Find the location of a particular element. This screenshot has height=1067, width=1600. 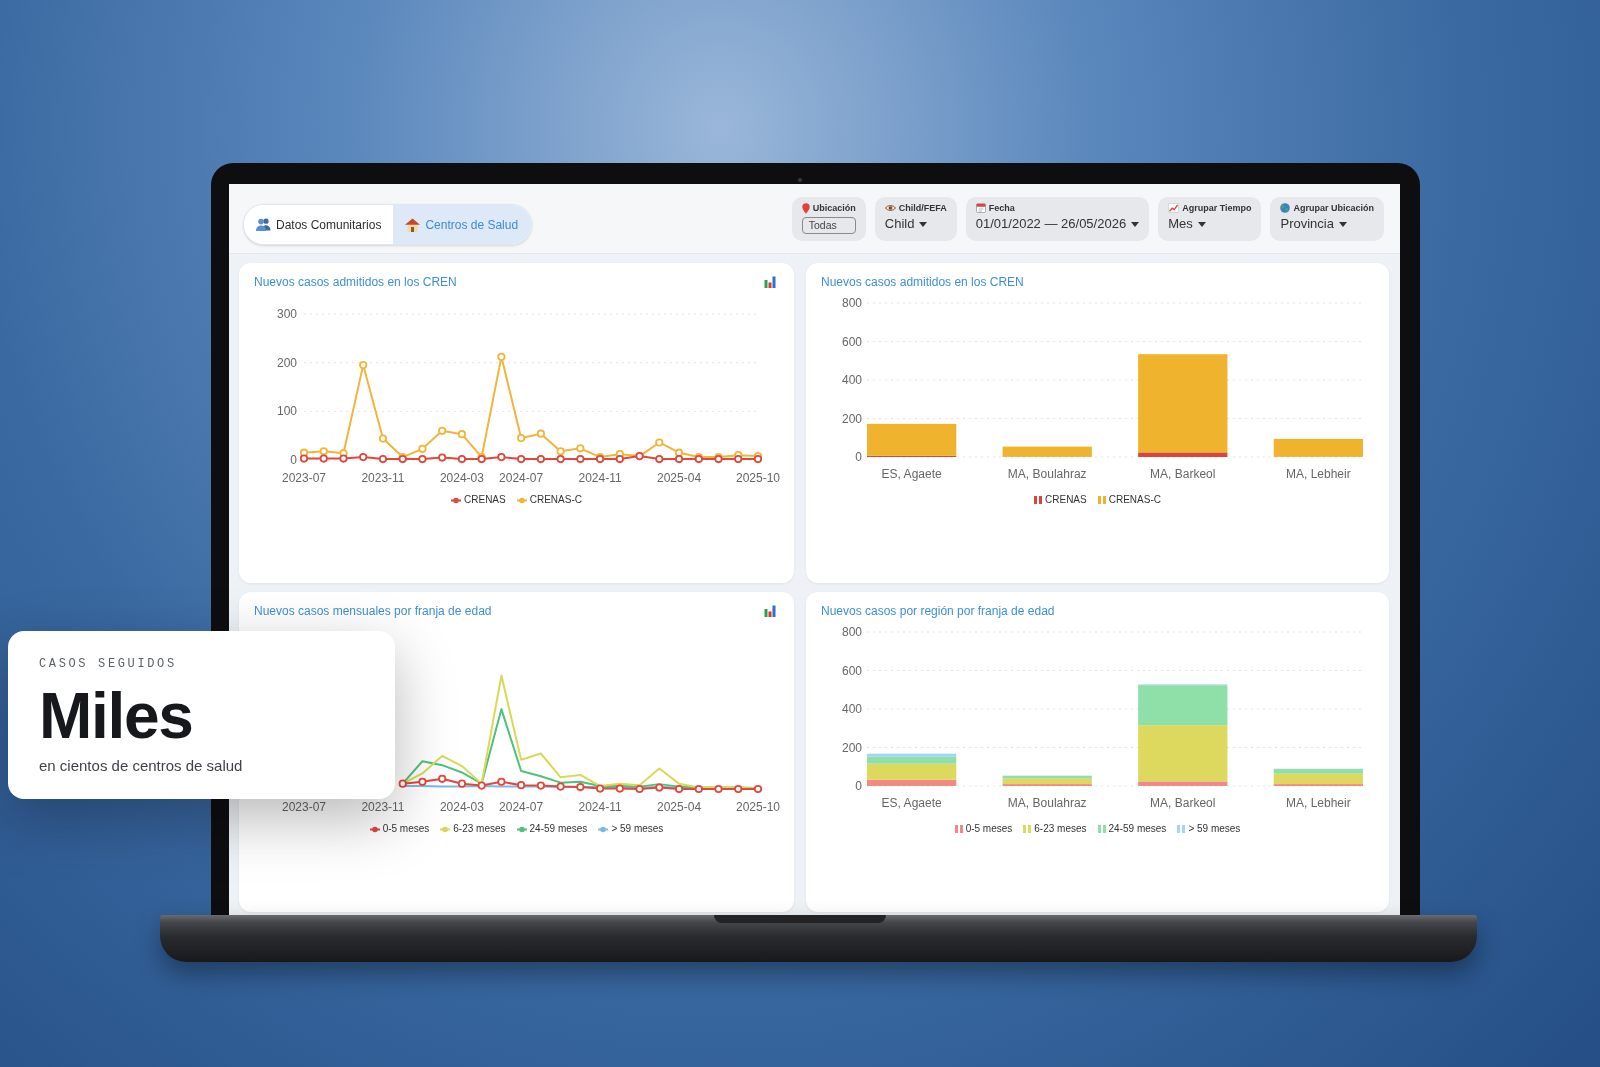

filter-label: Agrupar Ubicación is located at coordinates (1333, 208).